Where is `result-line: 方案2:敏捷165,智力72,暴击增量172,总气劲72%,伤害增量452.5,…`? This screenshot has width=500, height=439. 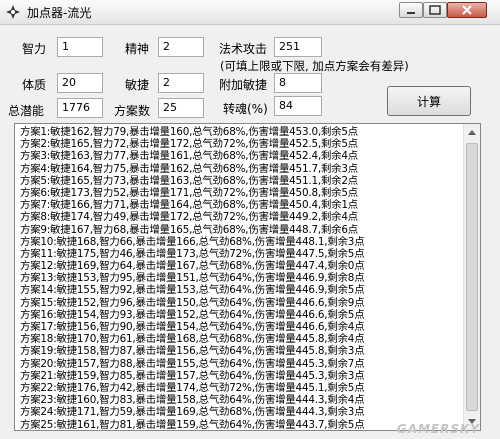 result-line: 方案2:敏捷165,智力72,暴击增量172,总气劲72%,伤害增量452.5,… is located at coordinates (189, 144).